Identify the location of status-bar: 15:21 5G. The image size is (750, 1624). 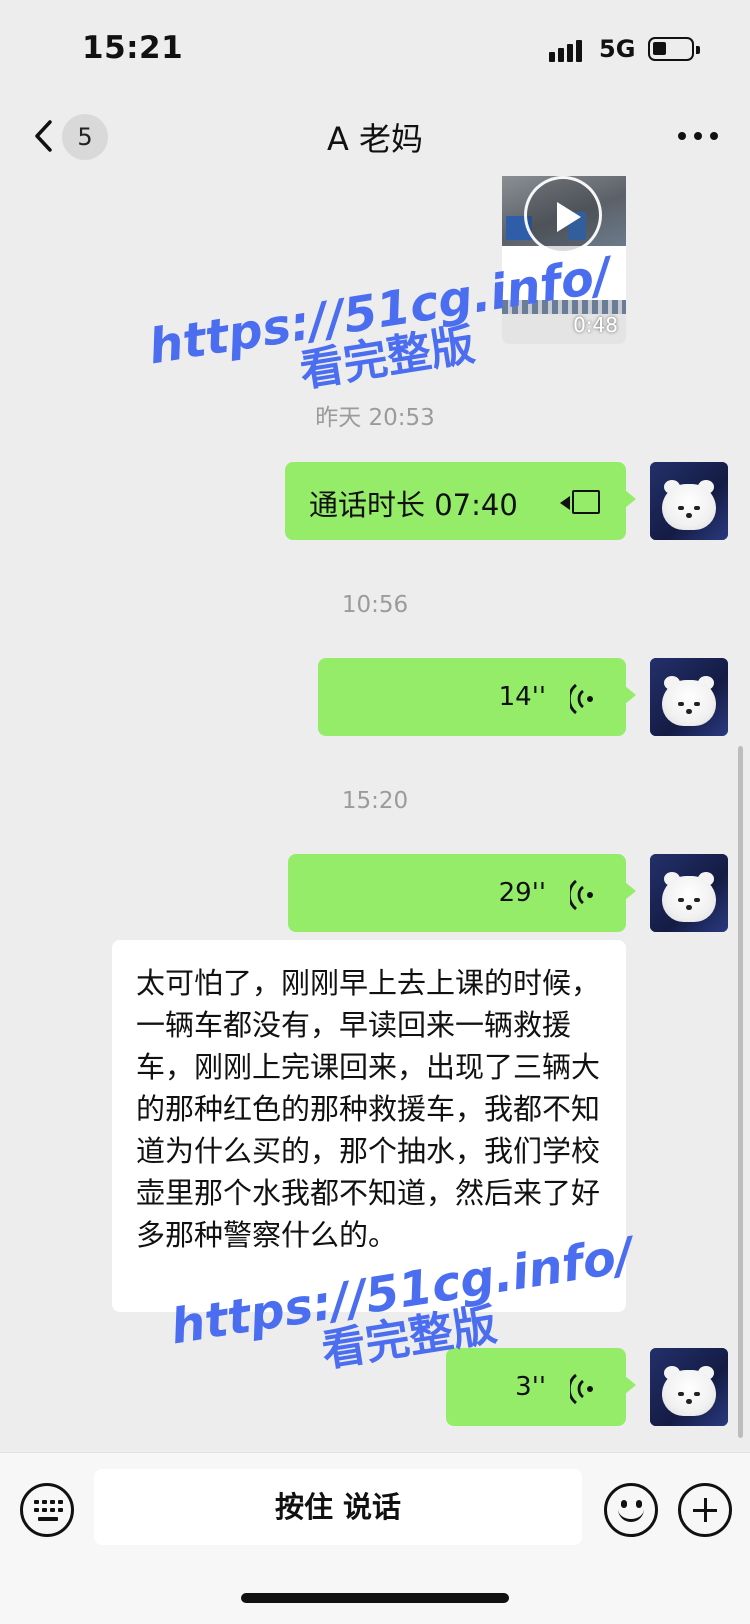
(375, 48).